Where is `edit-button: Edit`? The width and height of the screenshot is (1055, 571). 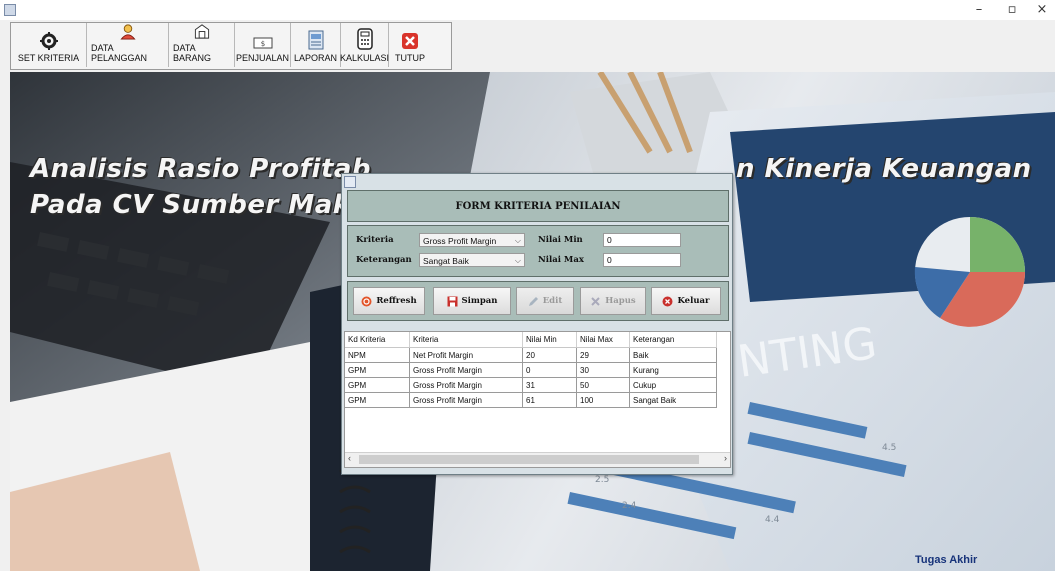 edit-button: Edit is located at coordinates (545, 301).